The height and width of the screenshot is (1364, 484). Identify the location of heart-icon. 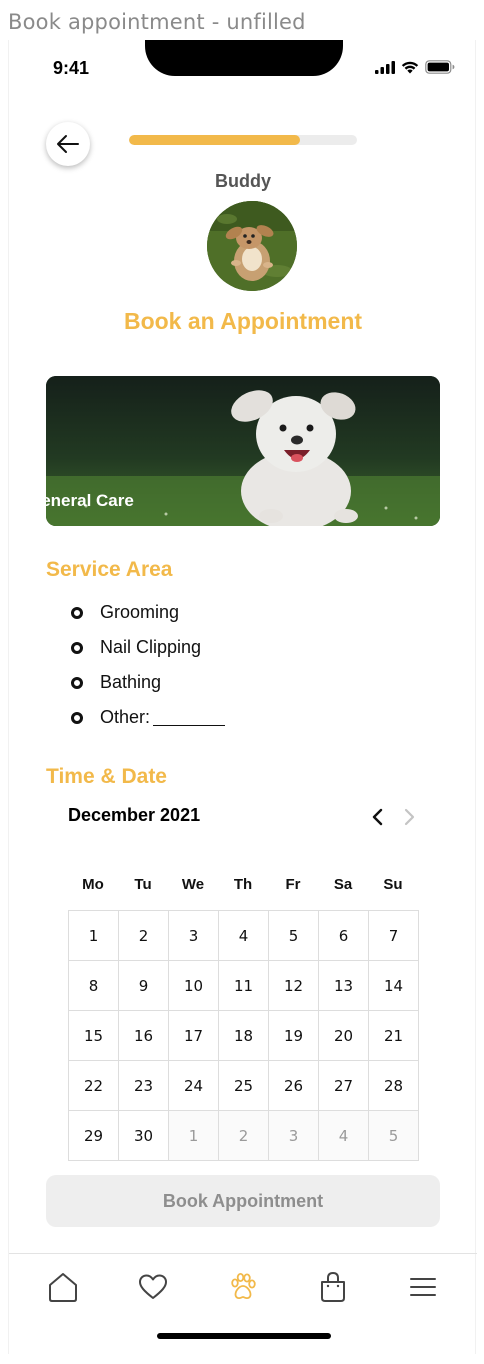
(153, 1286).